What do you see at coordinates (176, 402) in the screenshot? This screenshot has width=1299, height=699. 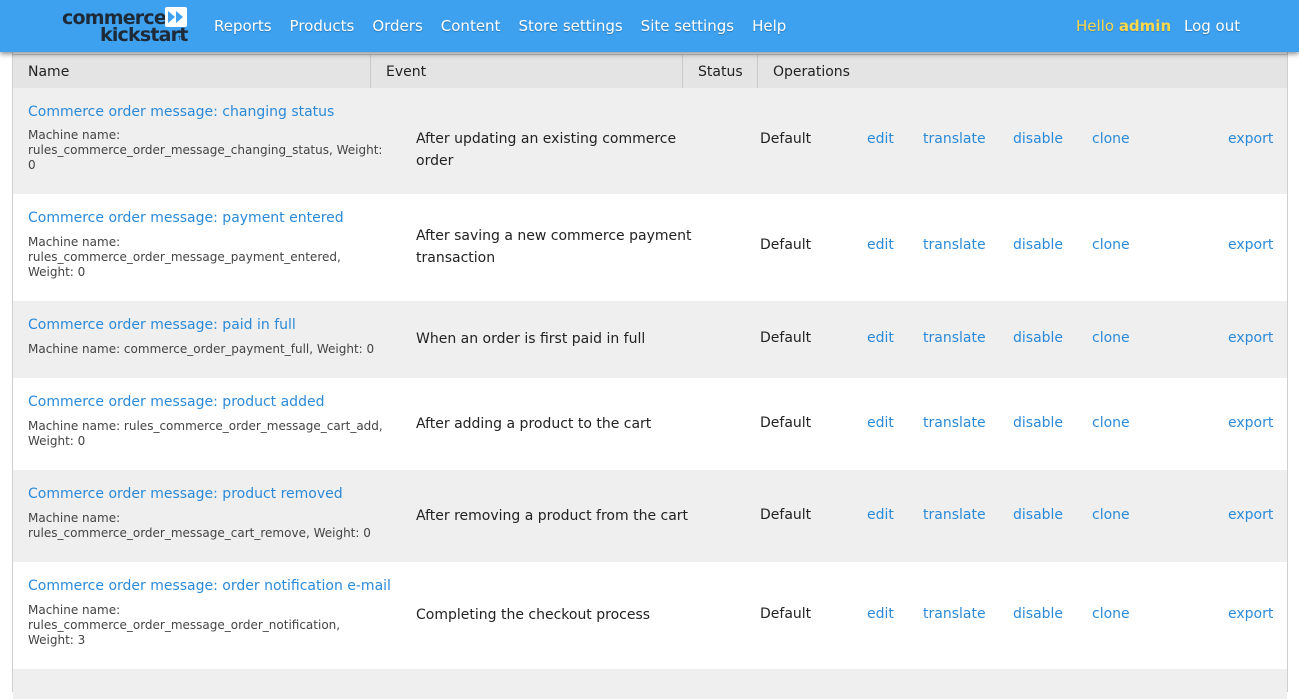 I see `rule-title-link: Commerce order message: product added` at bounding box center [176, 402].